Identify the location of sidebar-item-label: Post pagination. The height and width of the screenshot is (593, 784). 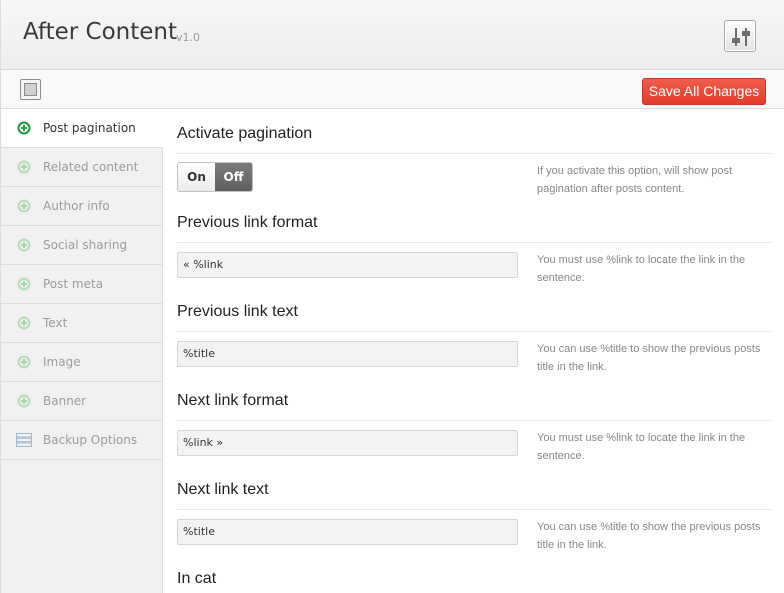
(89, 128).